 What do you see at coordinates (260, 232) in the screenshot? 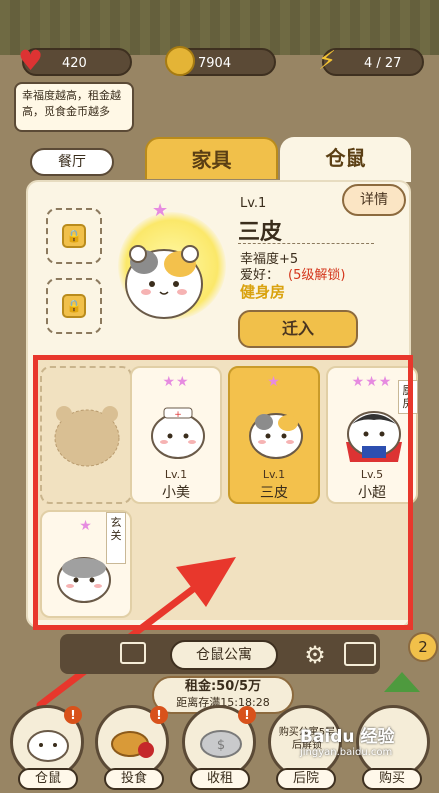
I see `detail-name: 三皮` at bounding box center [260, 232].